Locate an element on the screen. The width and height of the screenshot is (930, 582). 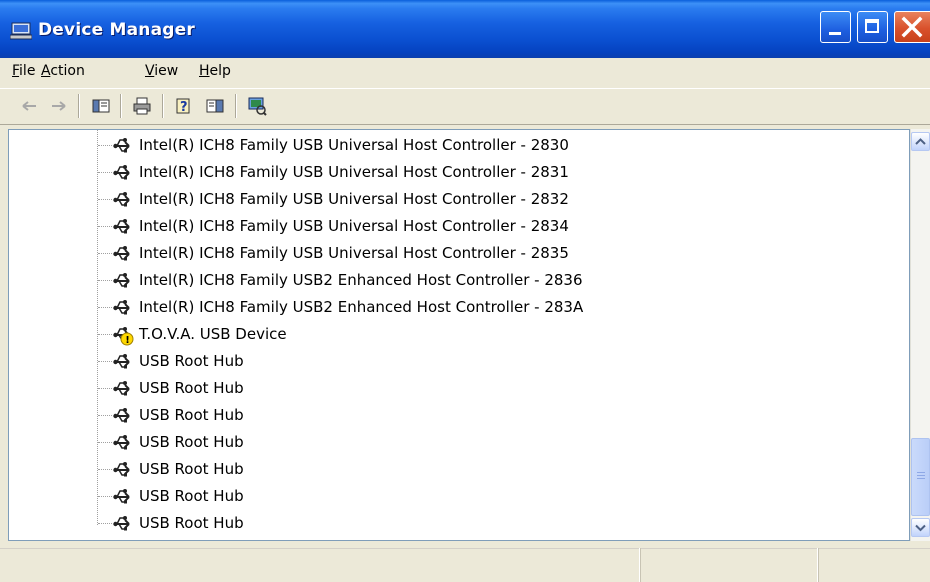
scroll-thumb is located at coordinates (920, 477).